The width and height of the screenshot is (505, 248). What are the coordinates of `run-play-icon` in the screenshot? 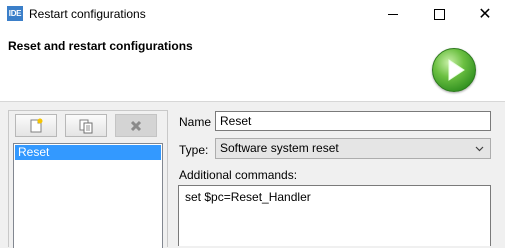 It's located at (454, 70).